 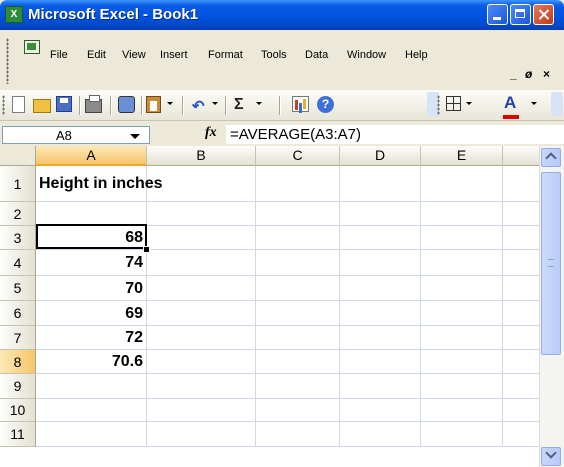 What do you see at coordinates (91, 288) in the screenshot?
I see `cell-a5: 70` at bounding box center [91, 288].